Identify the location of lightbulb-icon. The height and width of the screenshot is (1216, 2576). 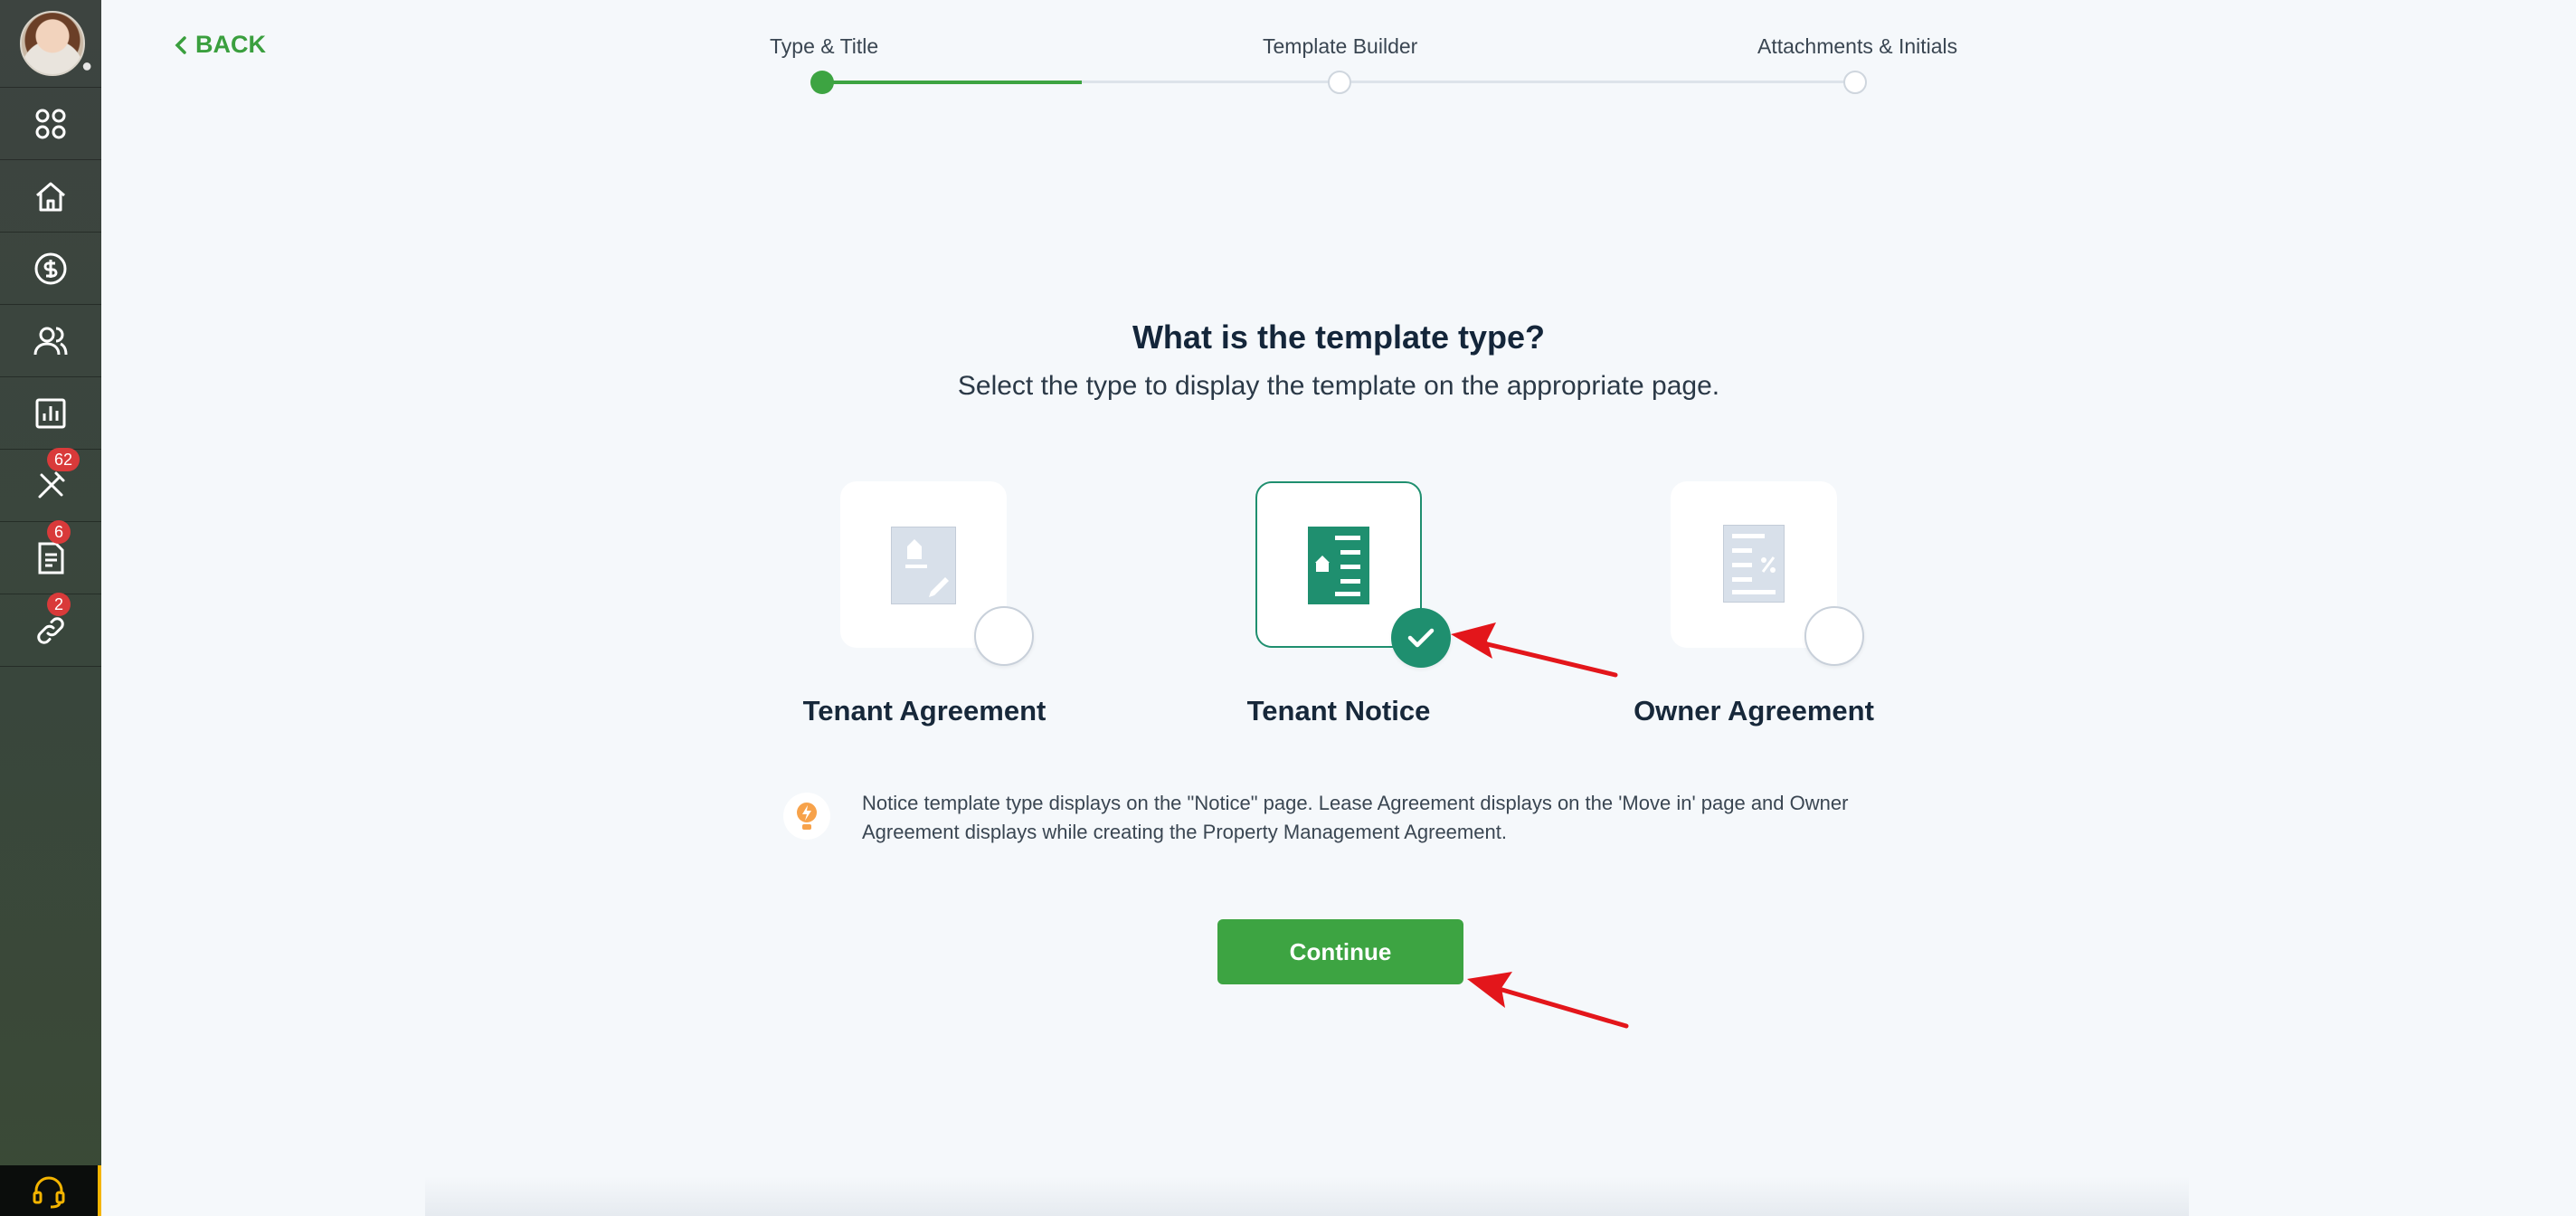
(807, 817).